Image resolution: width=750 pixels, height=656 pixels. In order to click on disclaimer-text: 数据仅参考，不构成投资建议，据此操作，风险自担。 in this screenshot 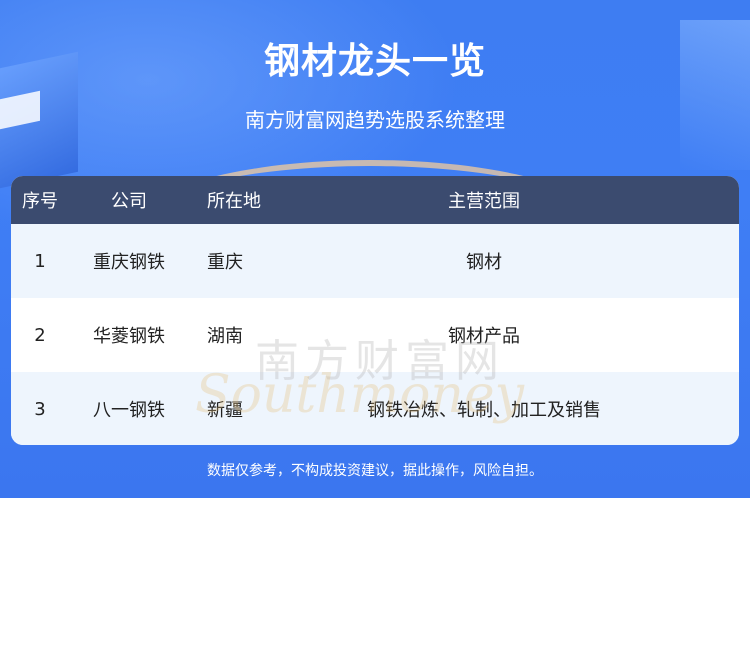, I will do `click(375, 471)`.